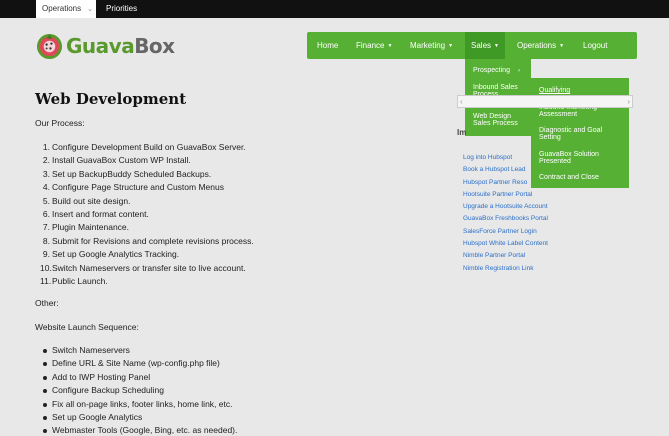  What do you see at coordinates (139, 377) in the screenshot?
I see `launch-item: Add to IWP Hosting Panel` at bounding box center [139, 377].